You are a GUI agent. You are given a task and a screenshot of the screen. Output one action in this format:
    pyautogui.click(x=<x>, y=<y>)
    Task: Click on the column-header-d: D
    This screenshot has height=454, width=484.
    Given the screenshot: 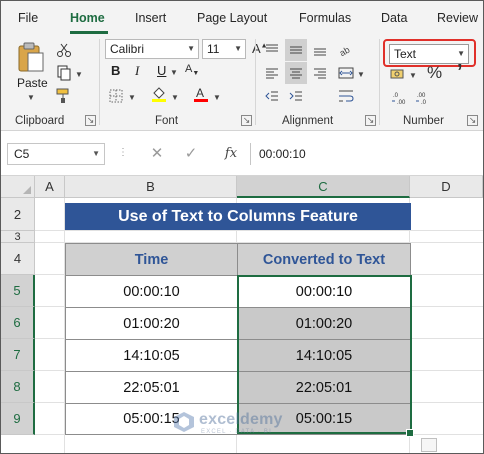 What is the action you would take?
    pyautogui.click(x=446, y=187)
    